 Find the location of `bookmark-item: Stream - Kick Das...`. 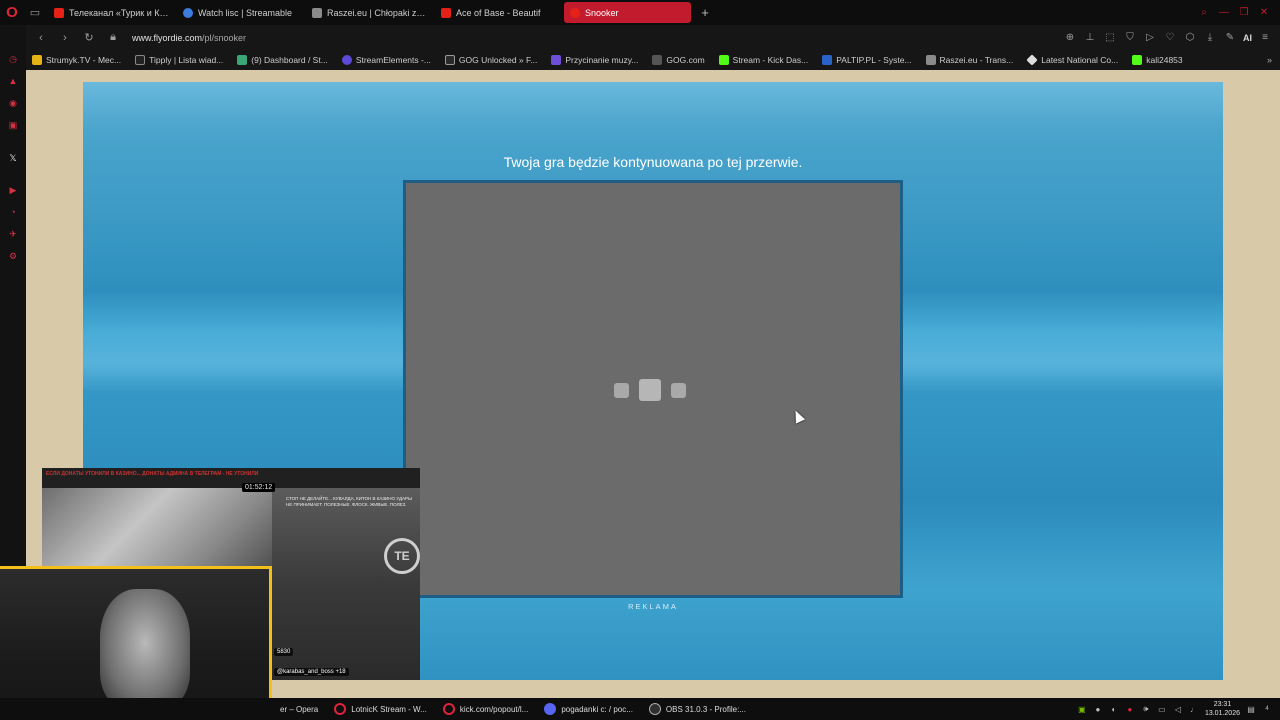

bookmark-item: Stream - Kick Das... is located at coordinates (765, 60).